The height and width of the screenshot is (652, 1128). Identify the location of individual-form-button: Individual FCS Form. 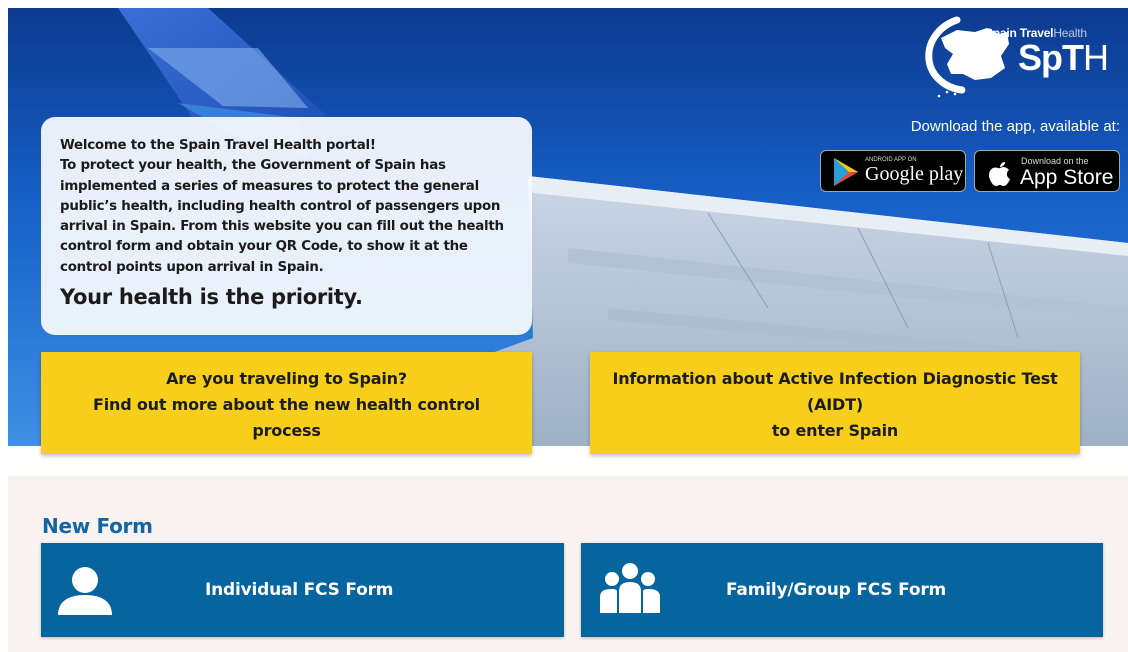
(302, 590).